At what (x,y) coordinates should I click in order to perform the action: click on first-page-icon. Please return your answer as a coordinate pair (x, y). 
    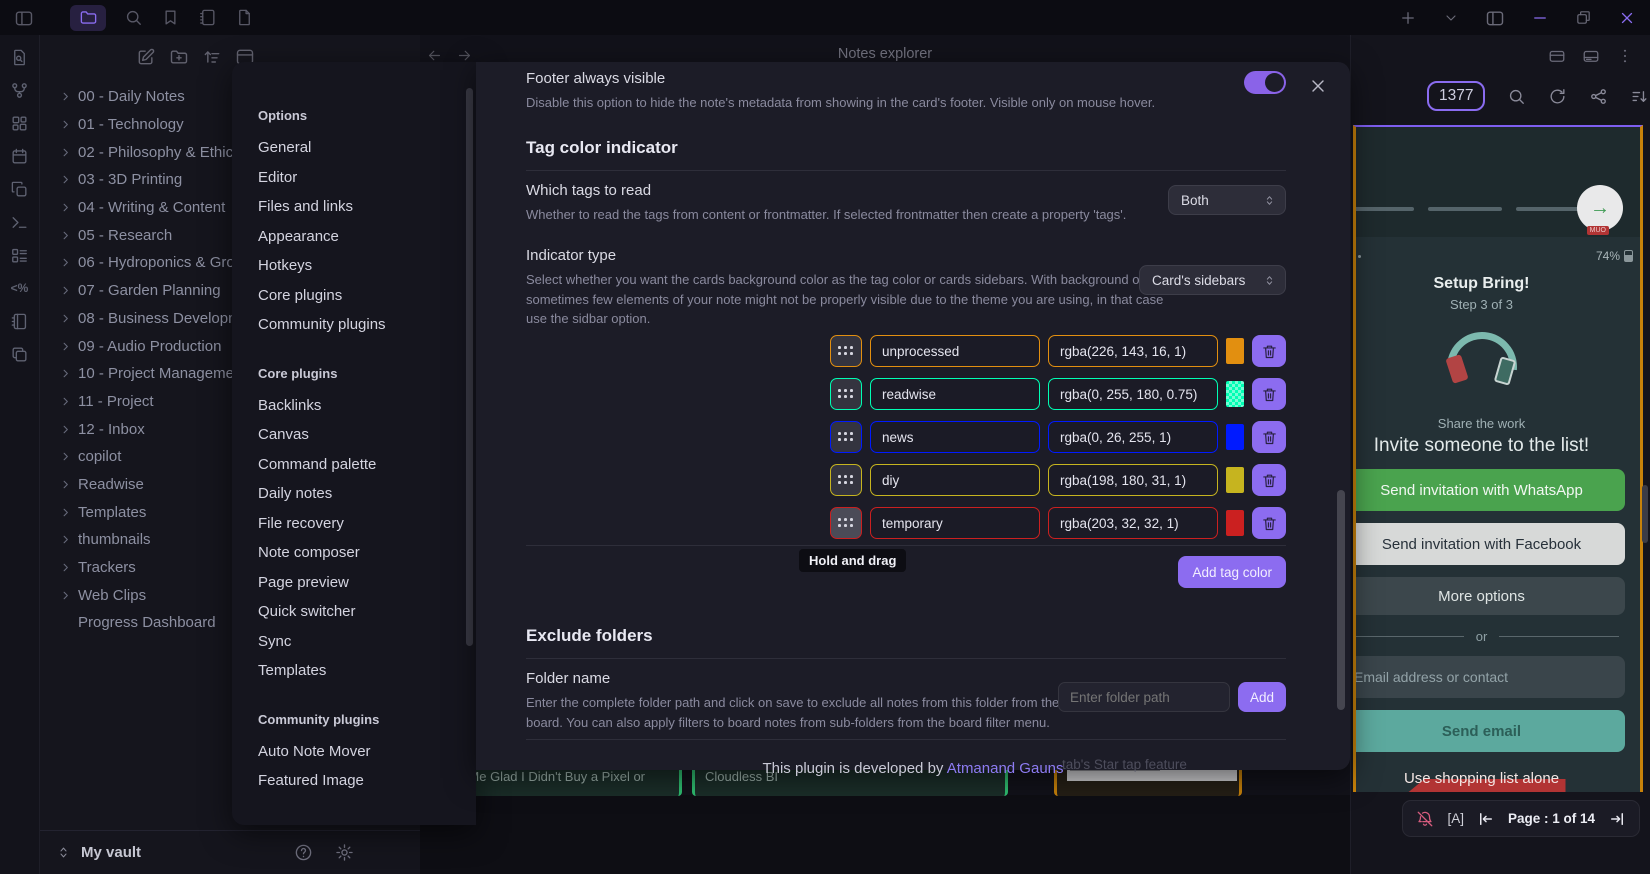
    Looking at the image, I should click on (1486, 819).